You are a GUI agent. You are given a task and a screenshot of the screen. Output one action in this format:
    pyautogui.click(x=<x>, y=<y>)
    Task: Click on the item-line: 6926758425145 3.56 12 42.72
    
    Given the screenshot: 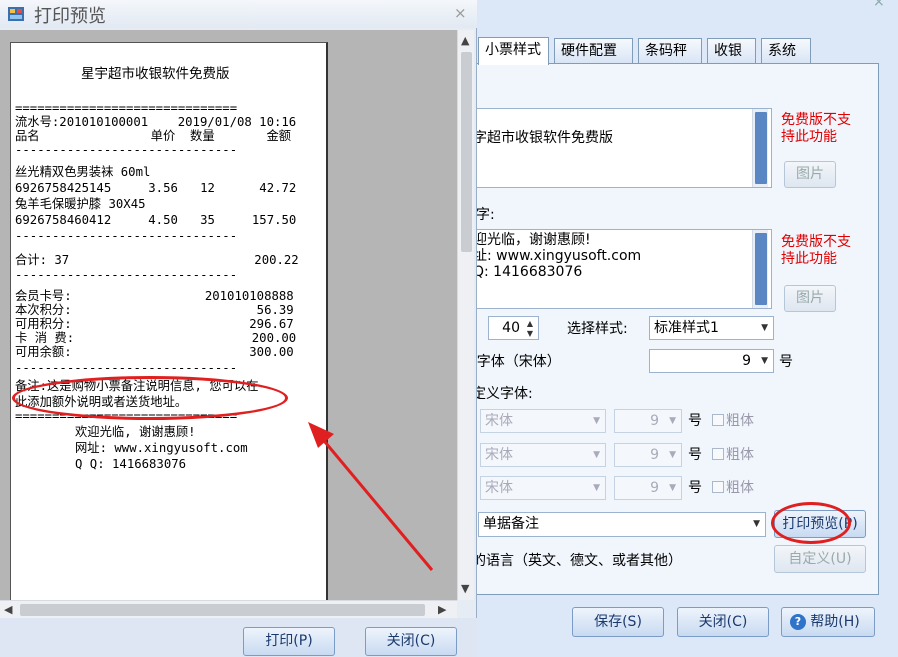 What is the action you would take?
    pyautogui.click(x=156, y=188)
    